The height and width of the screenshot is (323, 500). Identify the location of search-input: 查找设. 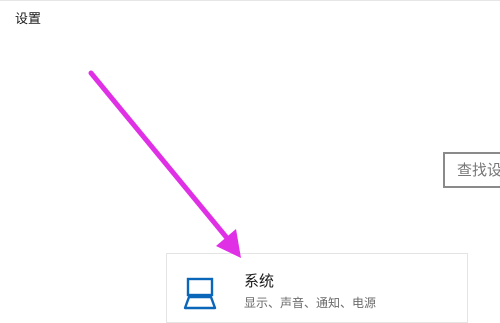
(471, 170).